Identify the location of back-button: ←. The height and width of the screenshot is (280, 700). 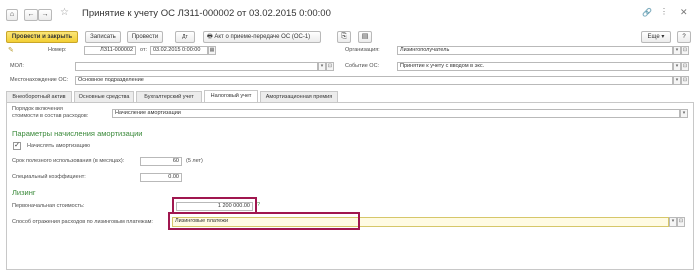
(31, 15).